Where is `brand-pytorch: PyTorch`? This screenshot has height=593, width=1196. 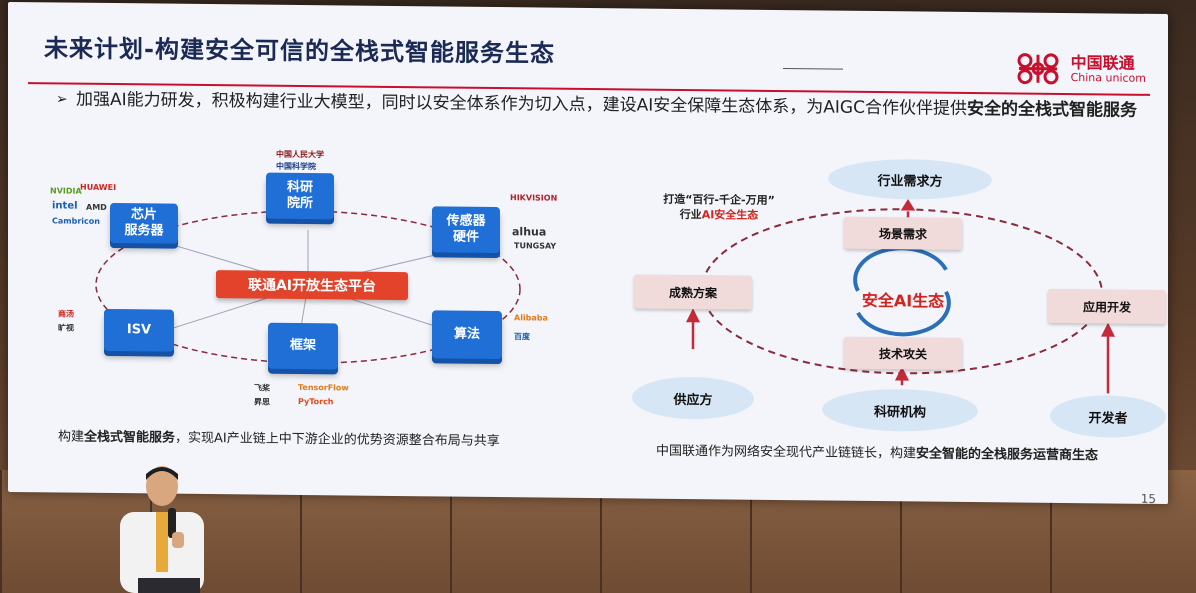
brand-pytorch: PyTorch is located at coordinates (316, 401).